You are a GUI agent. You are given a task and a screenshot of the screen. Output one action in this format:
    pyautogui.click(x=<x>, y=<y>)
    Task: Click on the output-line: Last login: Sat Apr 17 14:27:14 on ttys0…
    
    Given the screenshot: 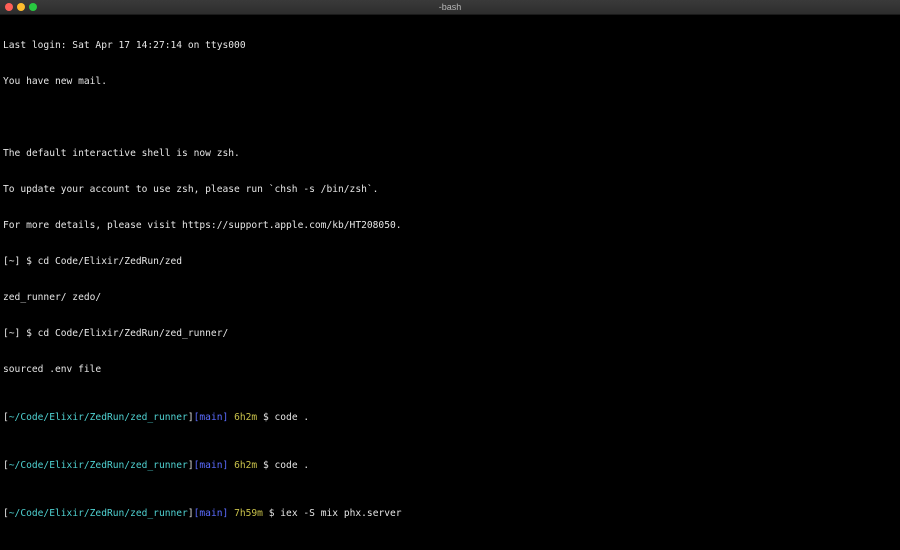 What is the action you would take?
    pyautogui.click(x=124, y=45)
    